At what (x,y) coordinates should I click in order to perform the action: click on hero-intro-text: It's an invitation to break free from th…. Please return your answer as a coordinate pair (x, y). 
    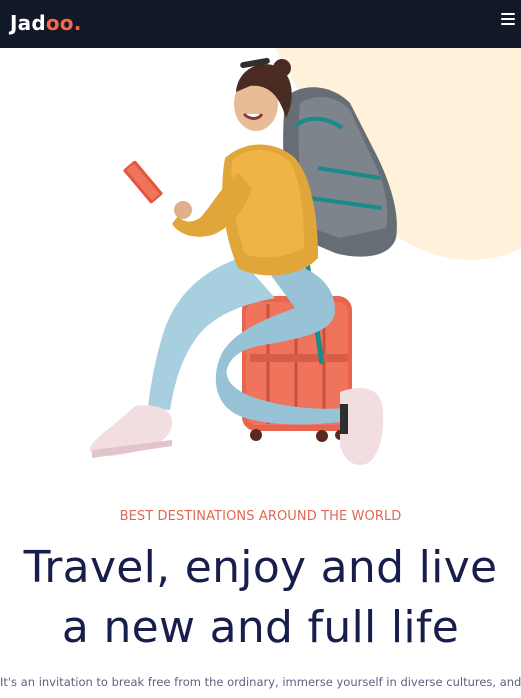
    Looking at the image, I should click on (260, 682).